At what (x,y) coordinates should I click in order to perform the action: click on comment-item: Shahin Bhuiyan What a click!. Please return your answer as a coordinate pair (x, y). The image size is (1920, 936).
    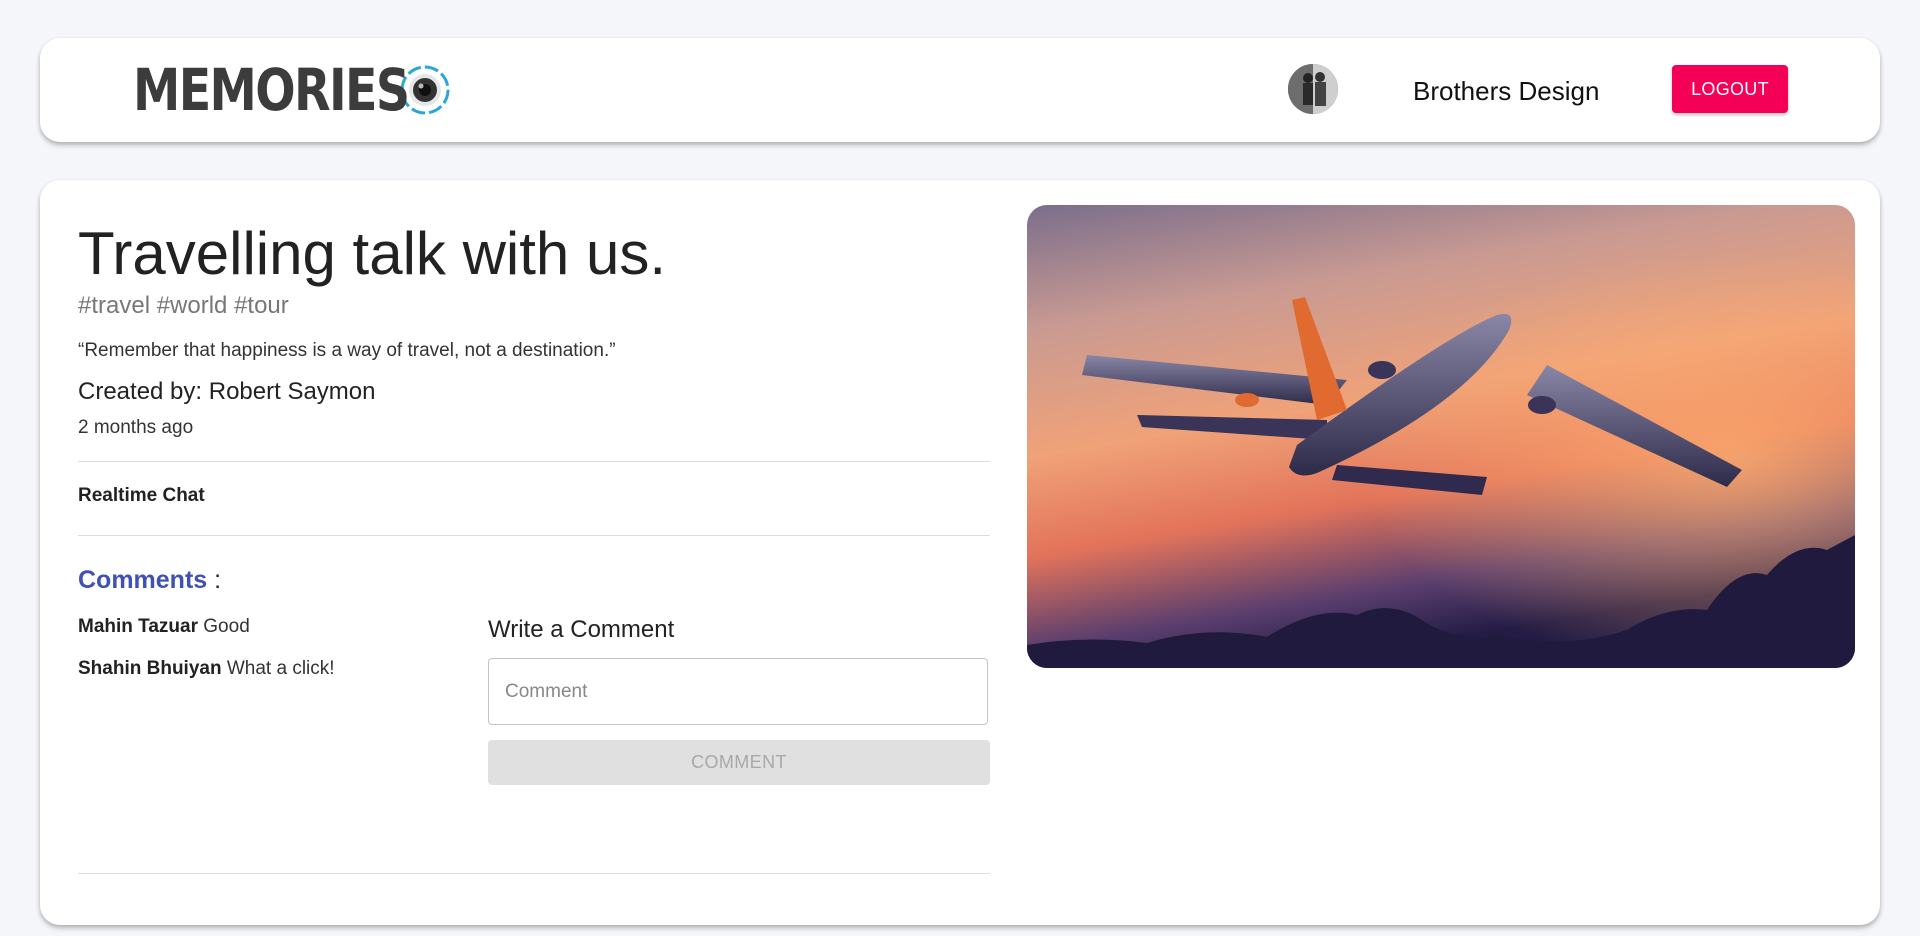
    Looking at the image, I should click on (206, 669).